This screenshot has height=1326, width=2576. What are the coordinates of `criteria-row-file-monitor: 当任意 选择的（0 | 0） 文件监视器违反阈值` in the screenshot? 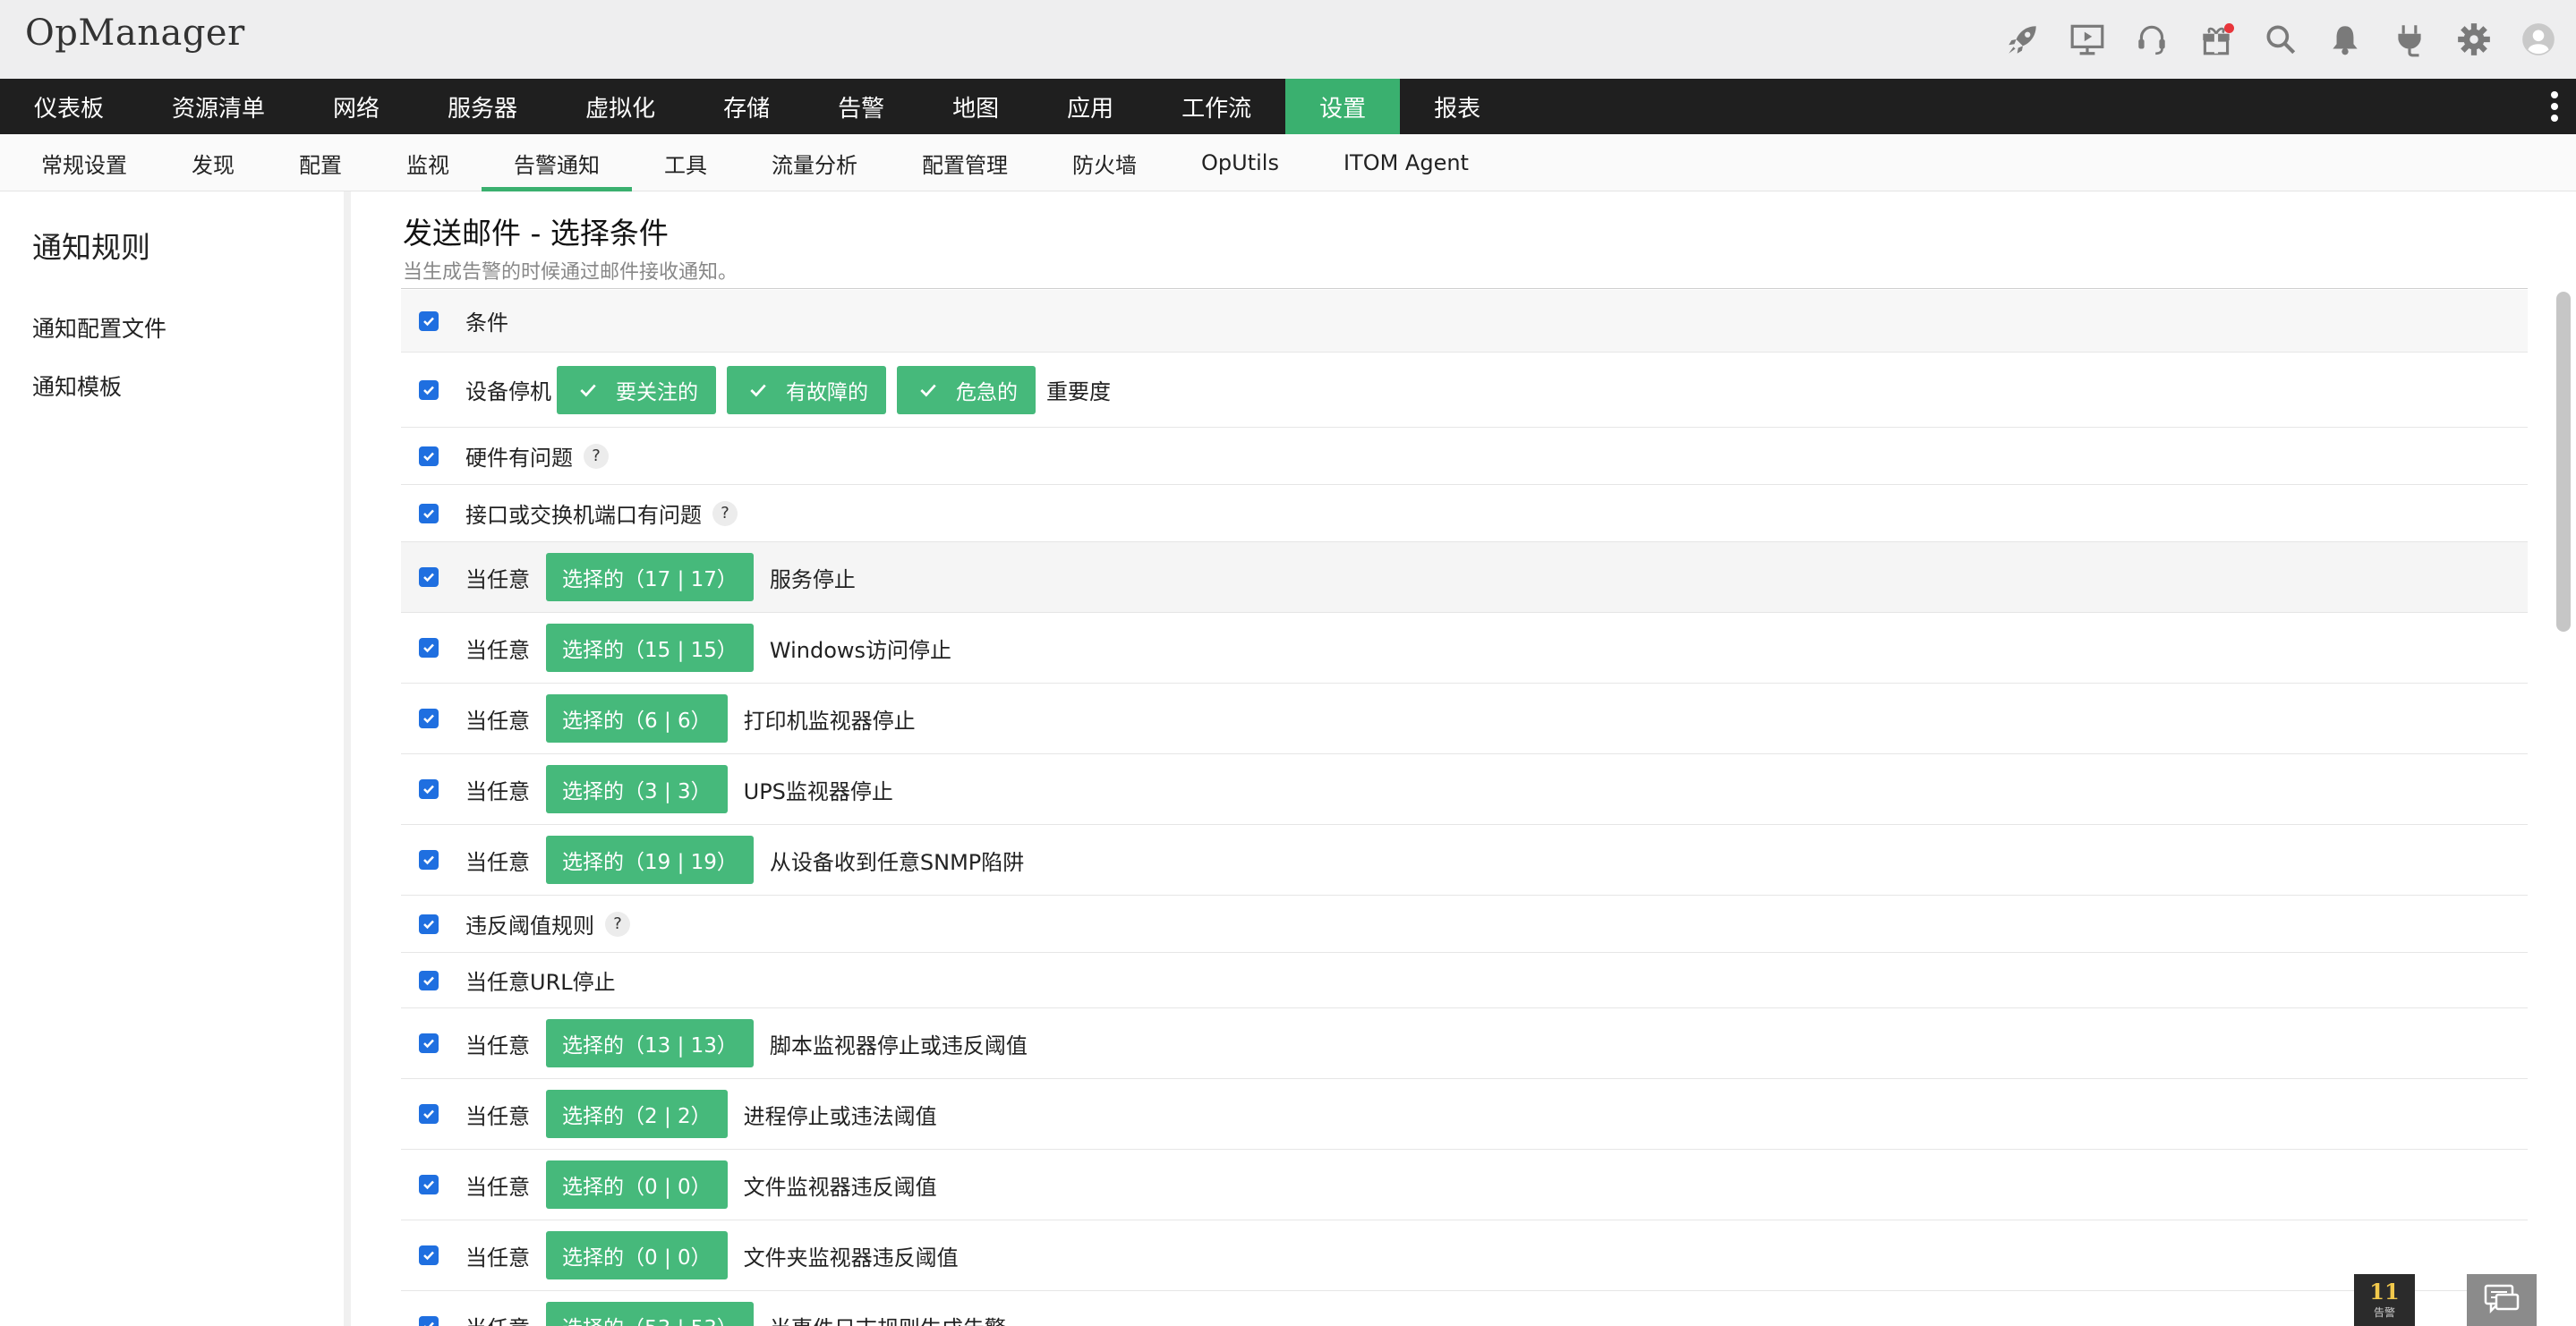 It's located at (1464, 1185).